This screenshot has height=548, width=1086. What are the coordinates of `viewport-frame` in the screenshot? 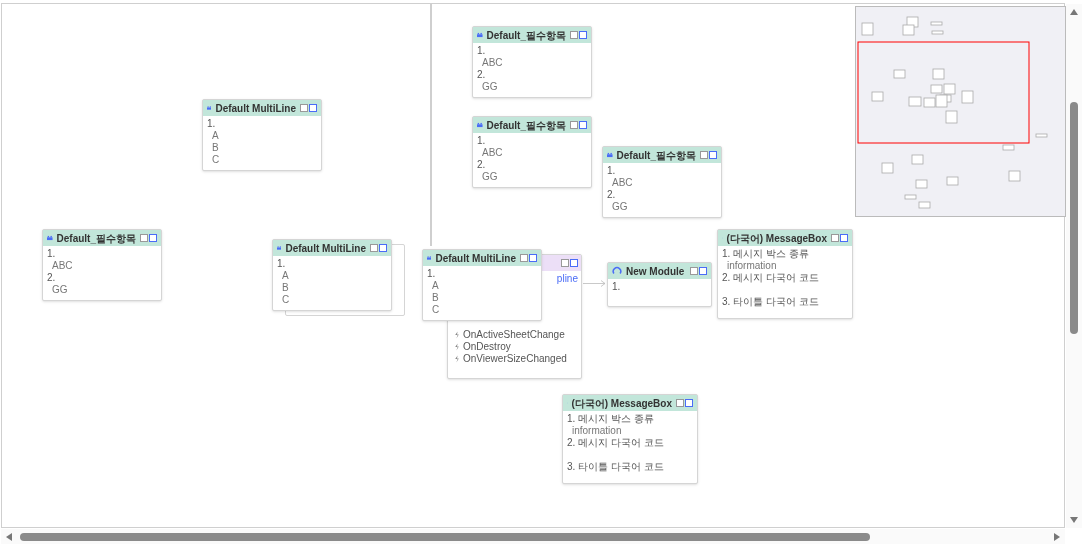 It's located at (943, 92).